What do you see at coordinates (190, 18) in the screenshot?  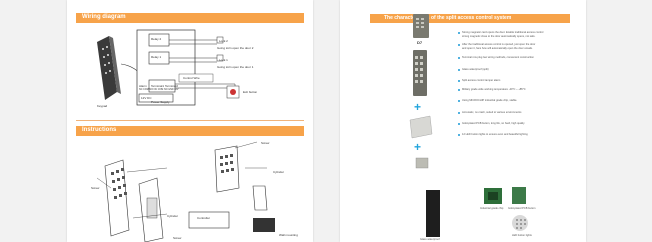 I see `wiring-diagram-header: Wiring diagram` at bounding box center [190, 18].